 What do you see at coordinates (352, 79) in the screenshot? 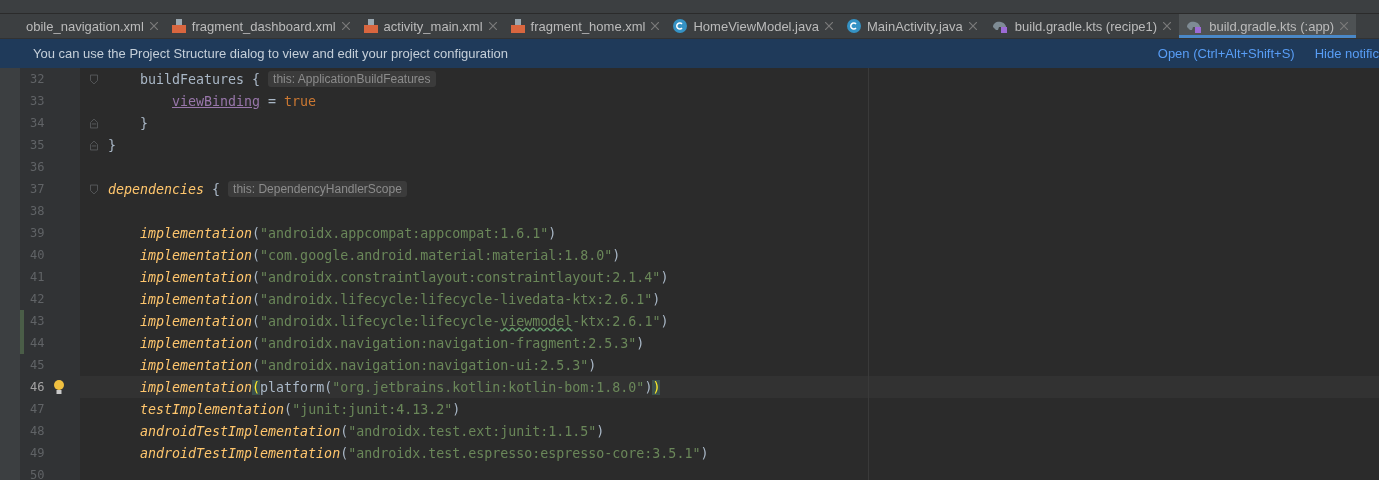
I see `inlay-hint: this: ApplicationBuildFeatures` at bounding box center [352, 79].